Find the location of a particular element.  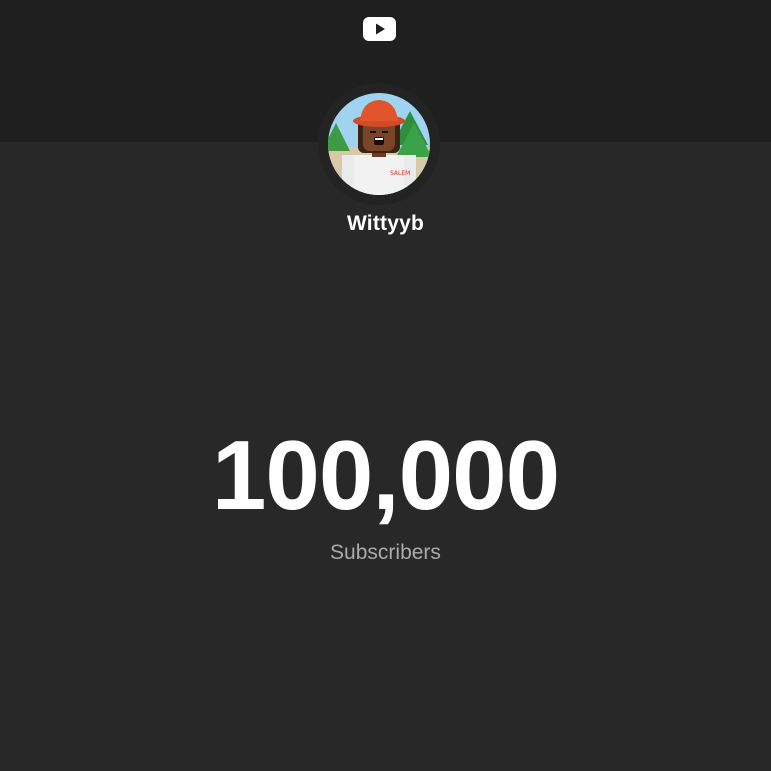

subscriber-count: 100,000 is located at coordinates (385, 475).